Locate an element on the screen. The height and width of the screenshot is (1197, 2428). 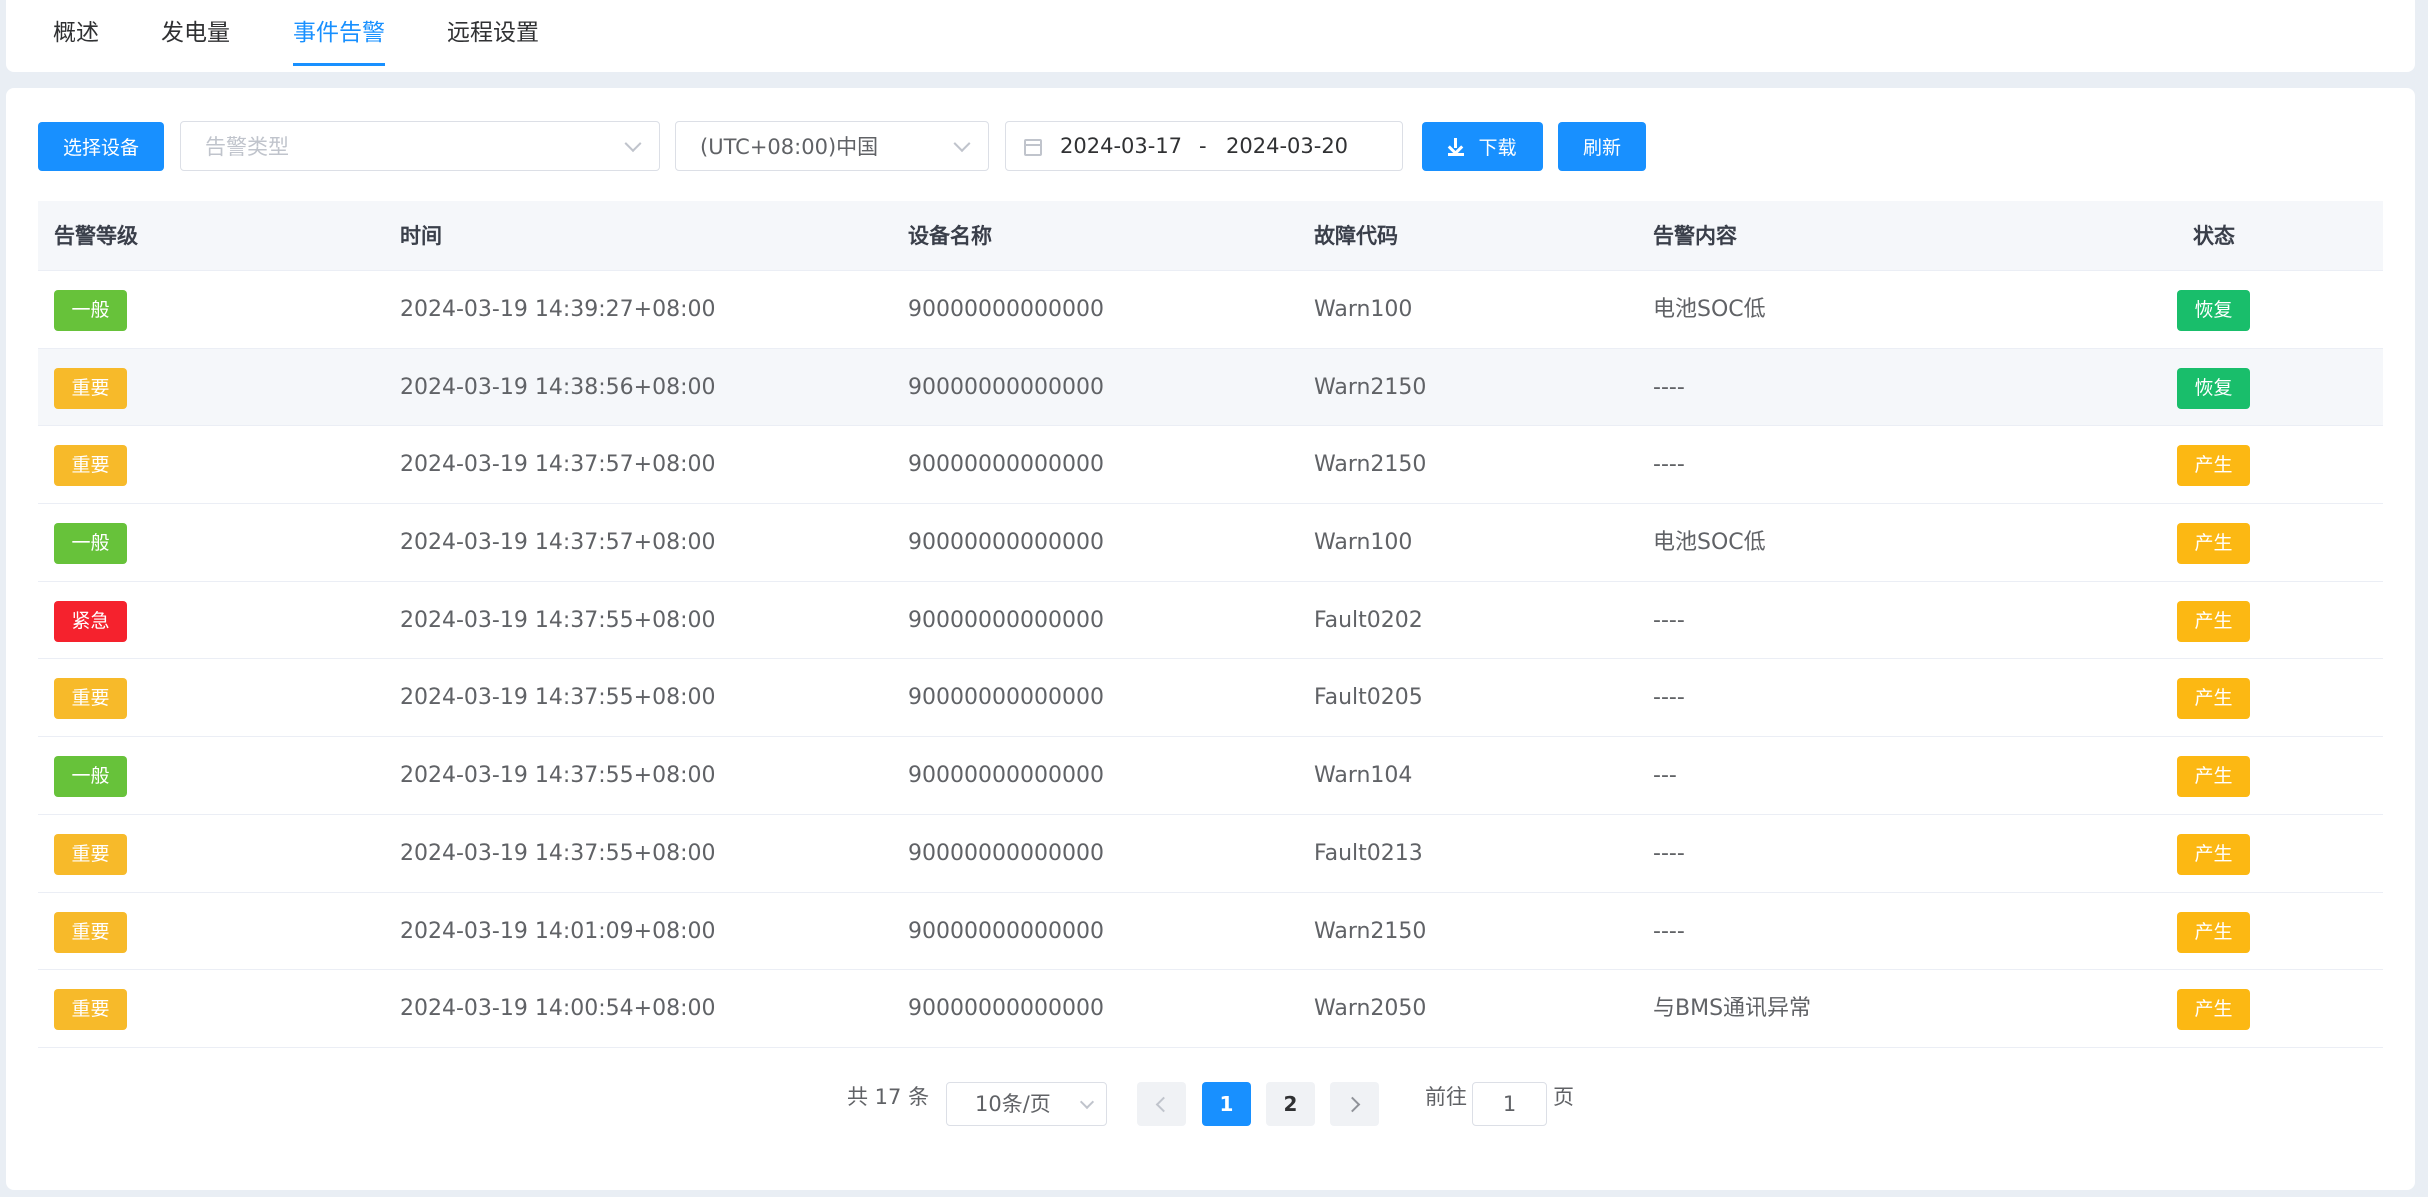
tabs-card: 概述 发电量 事件告警 远程设置 is located at coordinates (1210, 36).